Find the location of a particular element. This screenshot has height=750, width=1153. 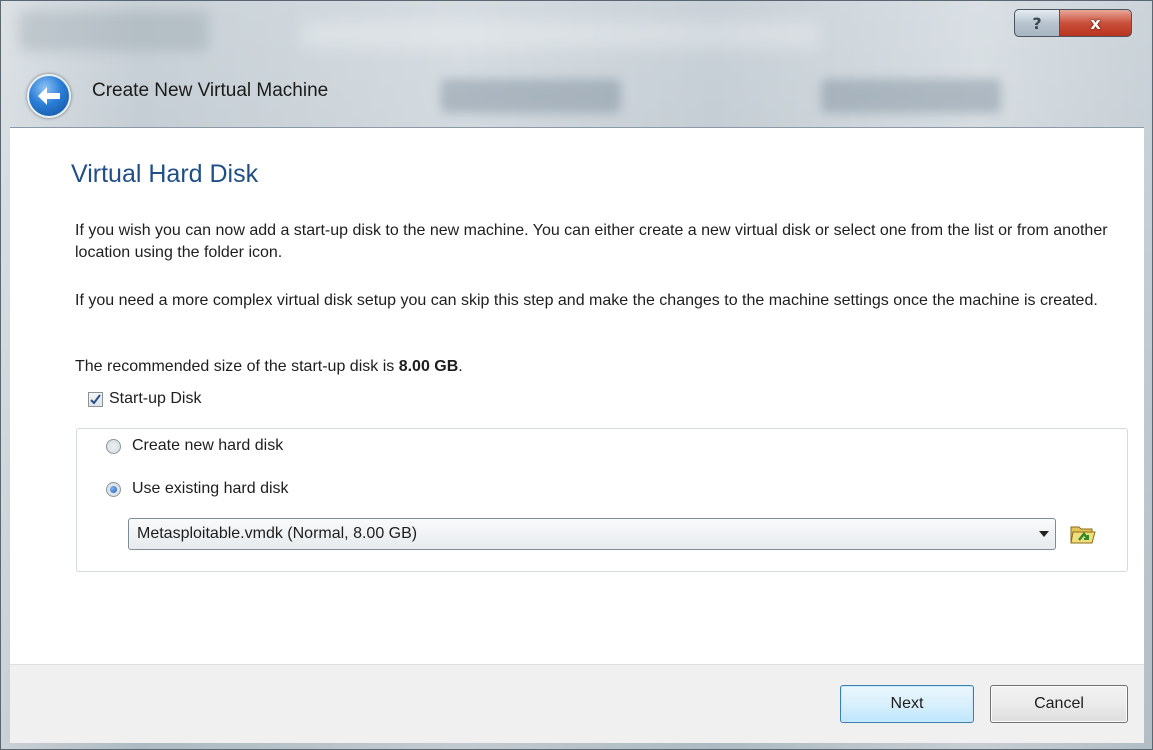

back-arrow-icon is located at coordinates (49, 96).